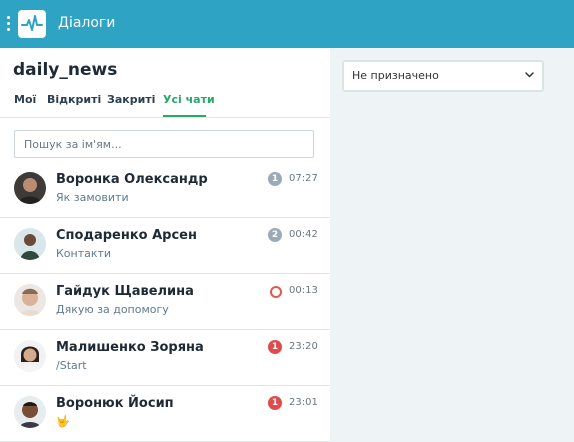 This screenshot has width=574, height=442. What do you see at coordinates (395, 75) in the screenshot?
I see `assignee-select-value: Не призначено` at bounding box center [395, 75].